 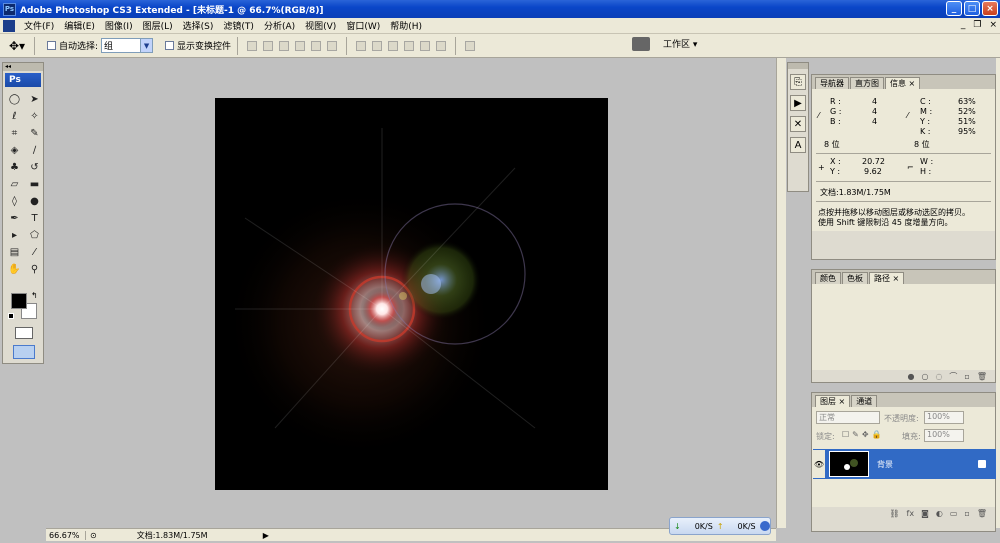 I want to click on status-options-icon: ⊙, so click(x=93, y=535).